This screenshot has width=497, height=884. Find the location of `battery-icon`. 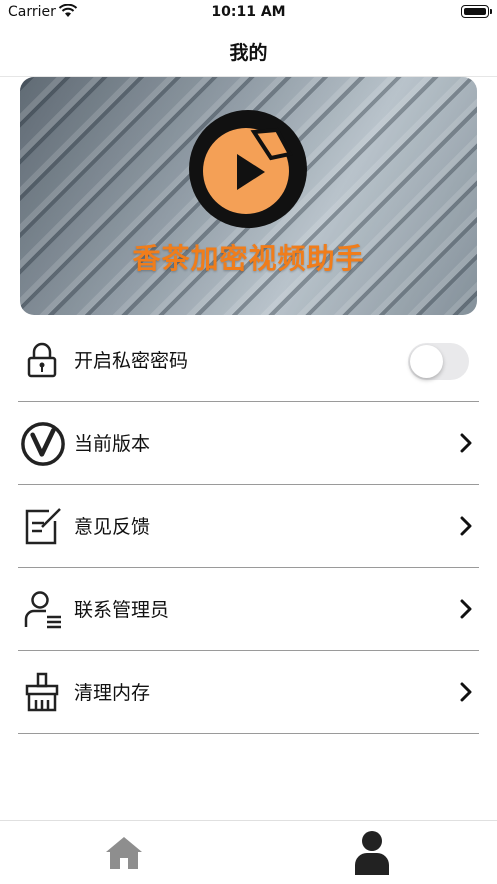

battery-icon is located at coordinates (476, 11).